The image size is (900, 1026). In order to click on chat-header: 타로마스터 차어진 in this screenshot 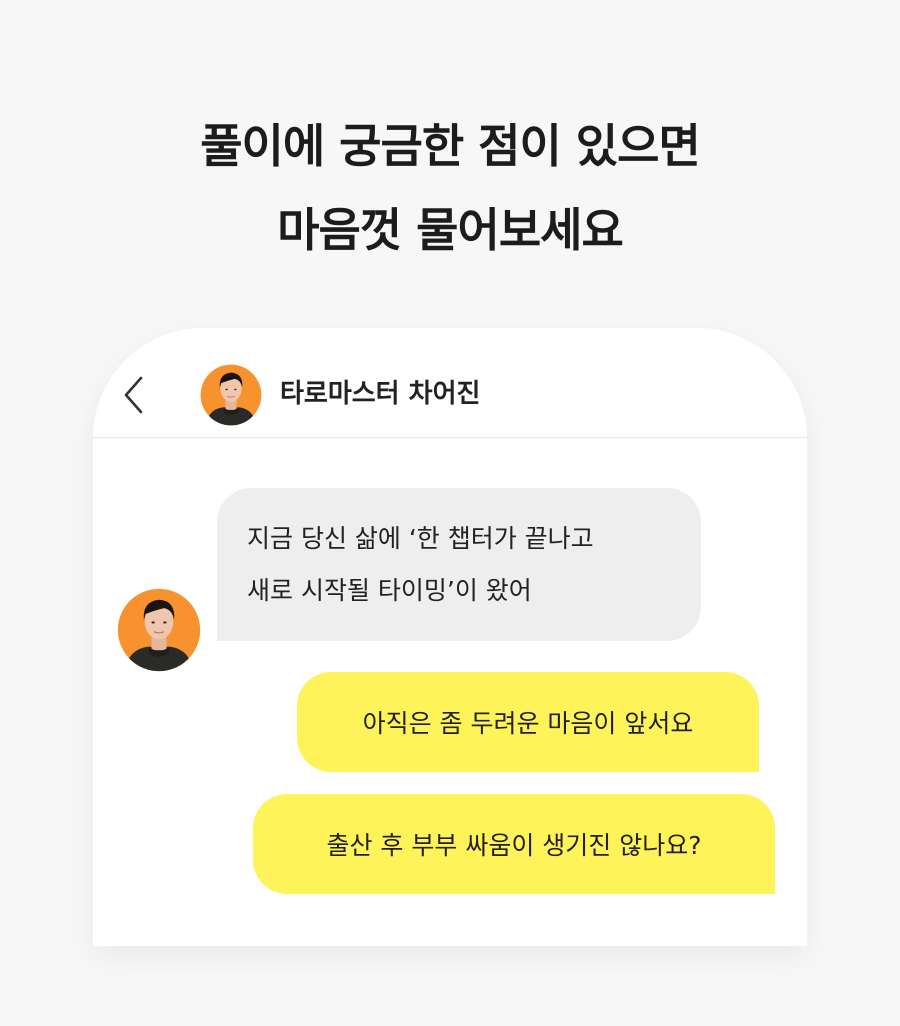, I will do `click(450, 383)`.